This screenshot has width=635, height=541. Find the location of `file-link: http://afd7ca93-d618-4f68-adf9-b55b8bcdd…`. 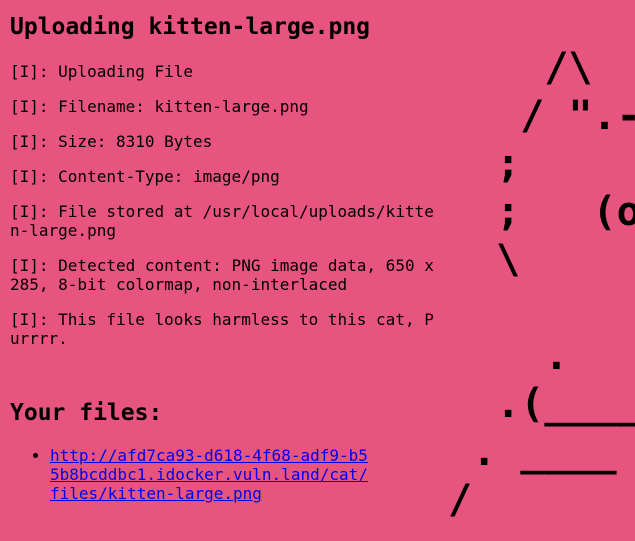

file-link: http://afd7ca93-d618-4f68-adf9-b55b8bcdd… is located at coordinates (209, 474).